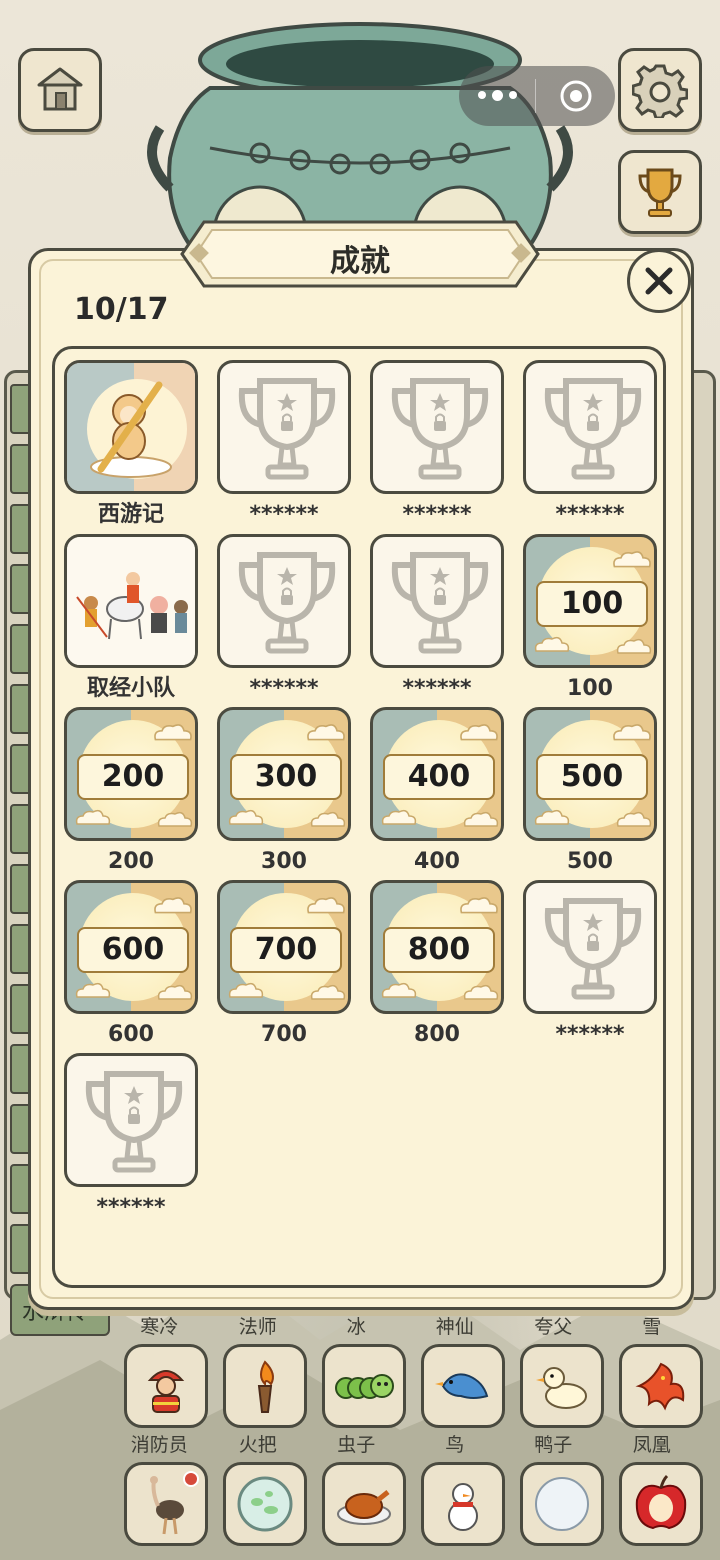 The image size is (720, 1560). I want to click on achievement-tile: 600, so click(131, 947).